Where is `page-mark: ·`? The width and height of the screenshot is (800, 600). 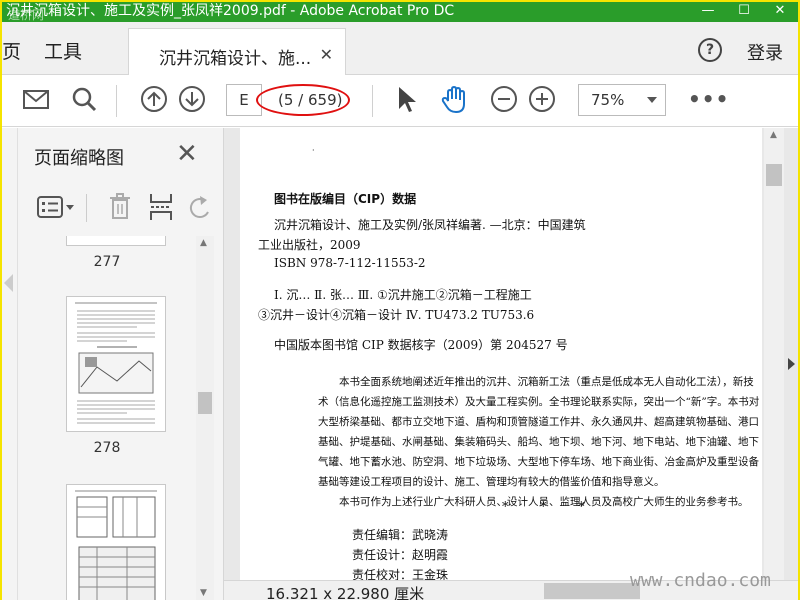
page-mark: · is located at coordinates (313, 150).